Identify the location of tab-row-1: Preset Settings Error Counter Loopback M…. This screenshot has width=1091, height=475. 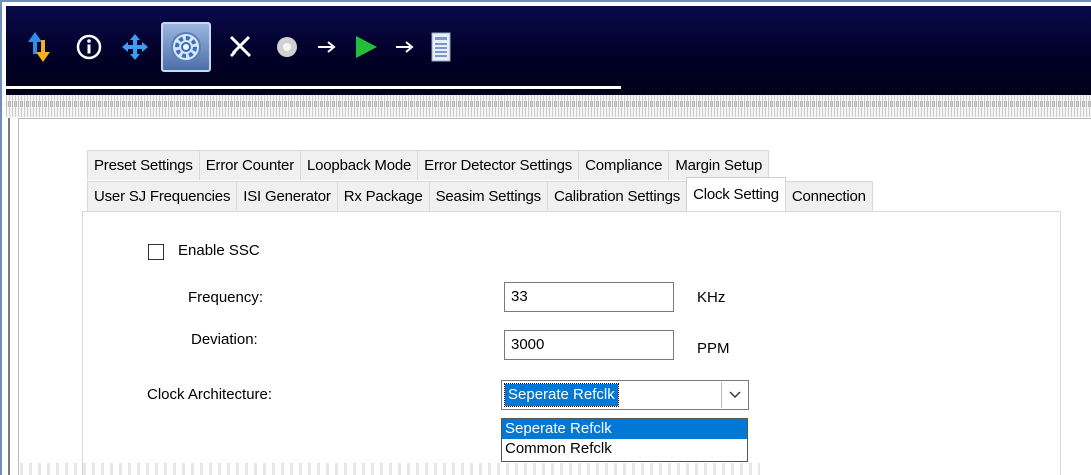
(428, 165).